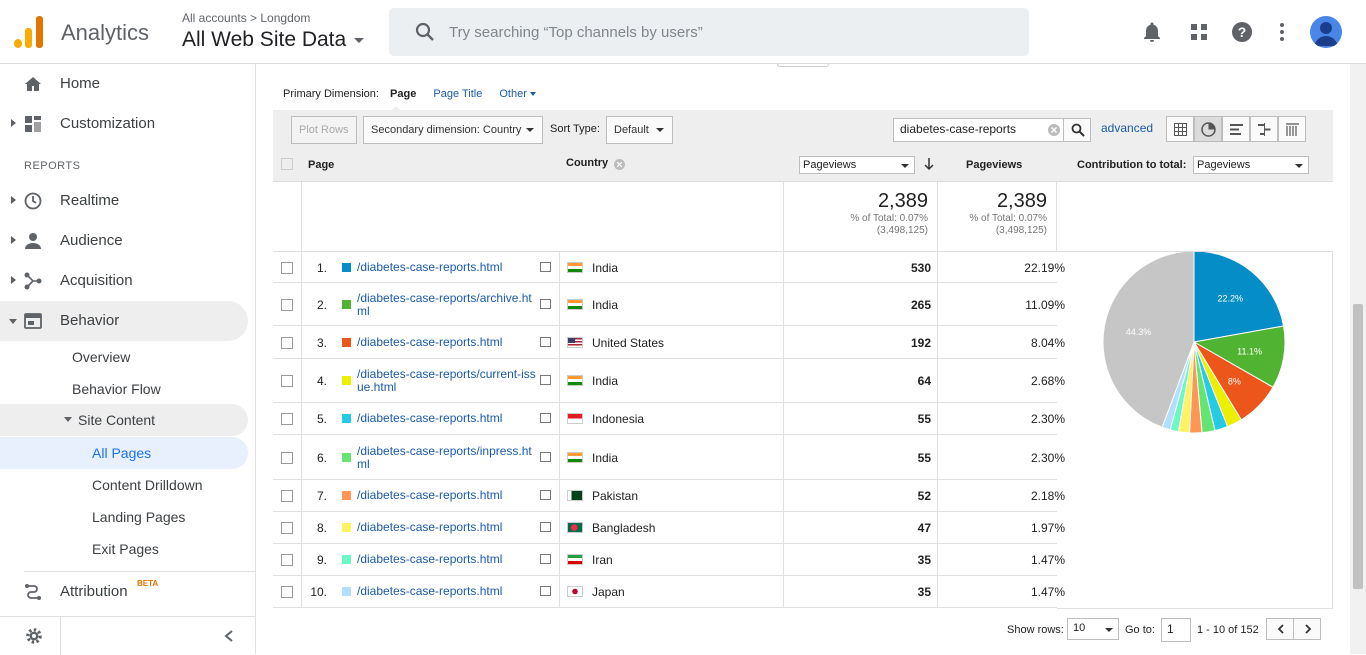 The image size is (1366, 655). What do you see at coordinates (29, 32) in the screenshot?
I see `analytics-logo` at bounding box center [29, 32].